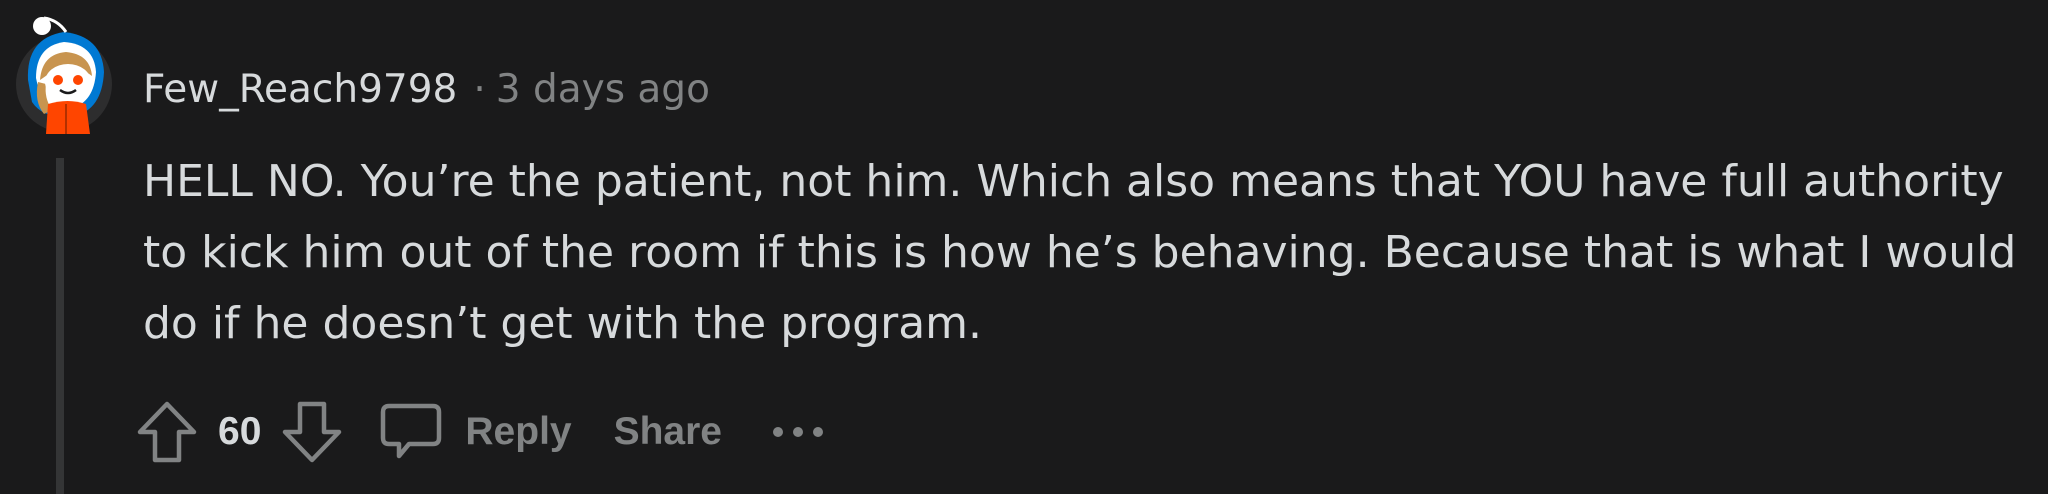  I want to click on comment-action-bar: 60 Reply Share, so click(481, 432).